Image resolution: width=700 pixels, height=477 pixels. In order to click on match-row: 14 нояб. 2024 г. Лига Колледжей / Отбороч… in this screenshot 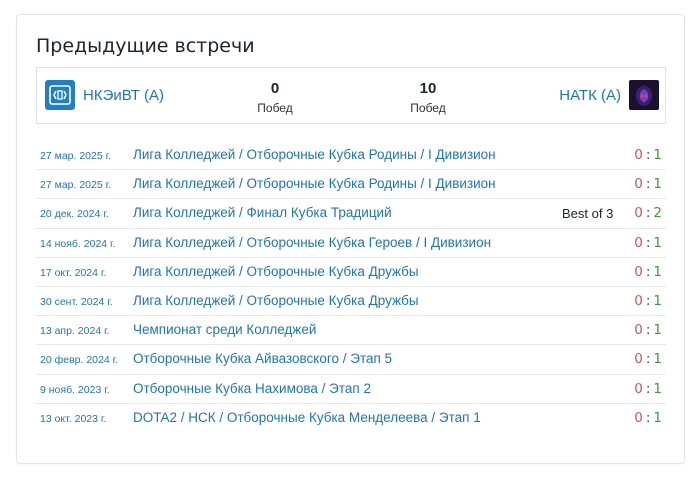, I will do `click(351, 243)`.